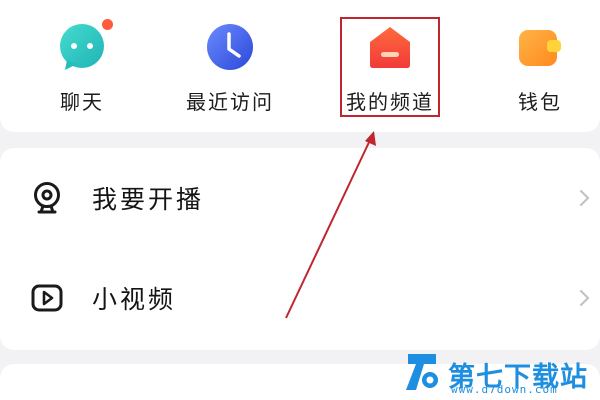 Image resolution: width=600 pixels, height=400 pixels. I want to click on quick-action-label: 最近访问, so click(230, 102).